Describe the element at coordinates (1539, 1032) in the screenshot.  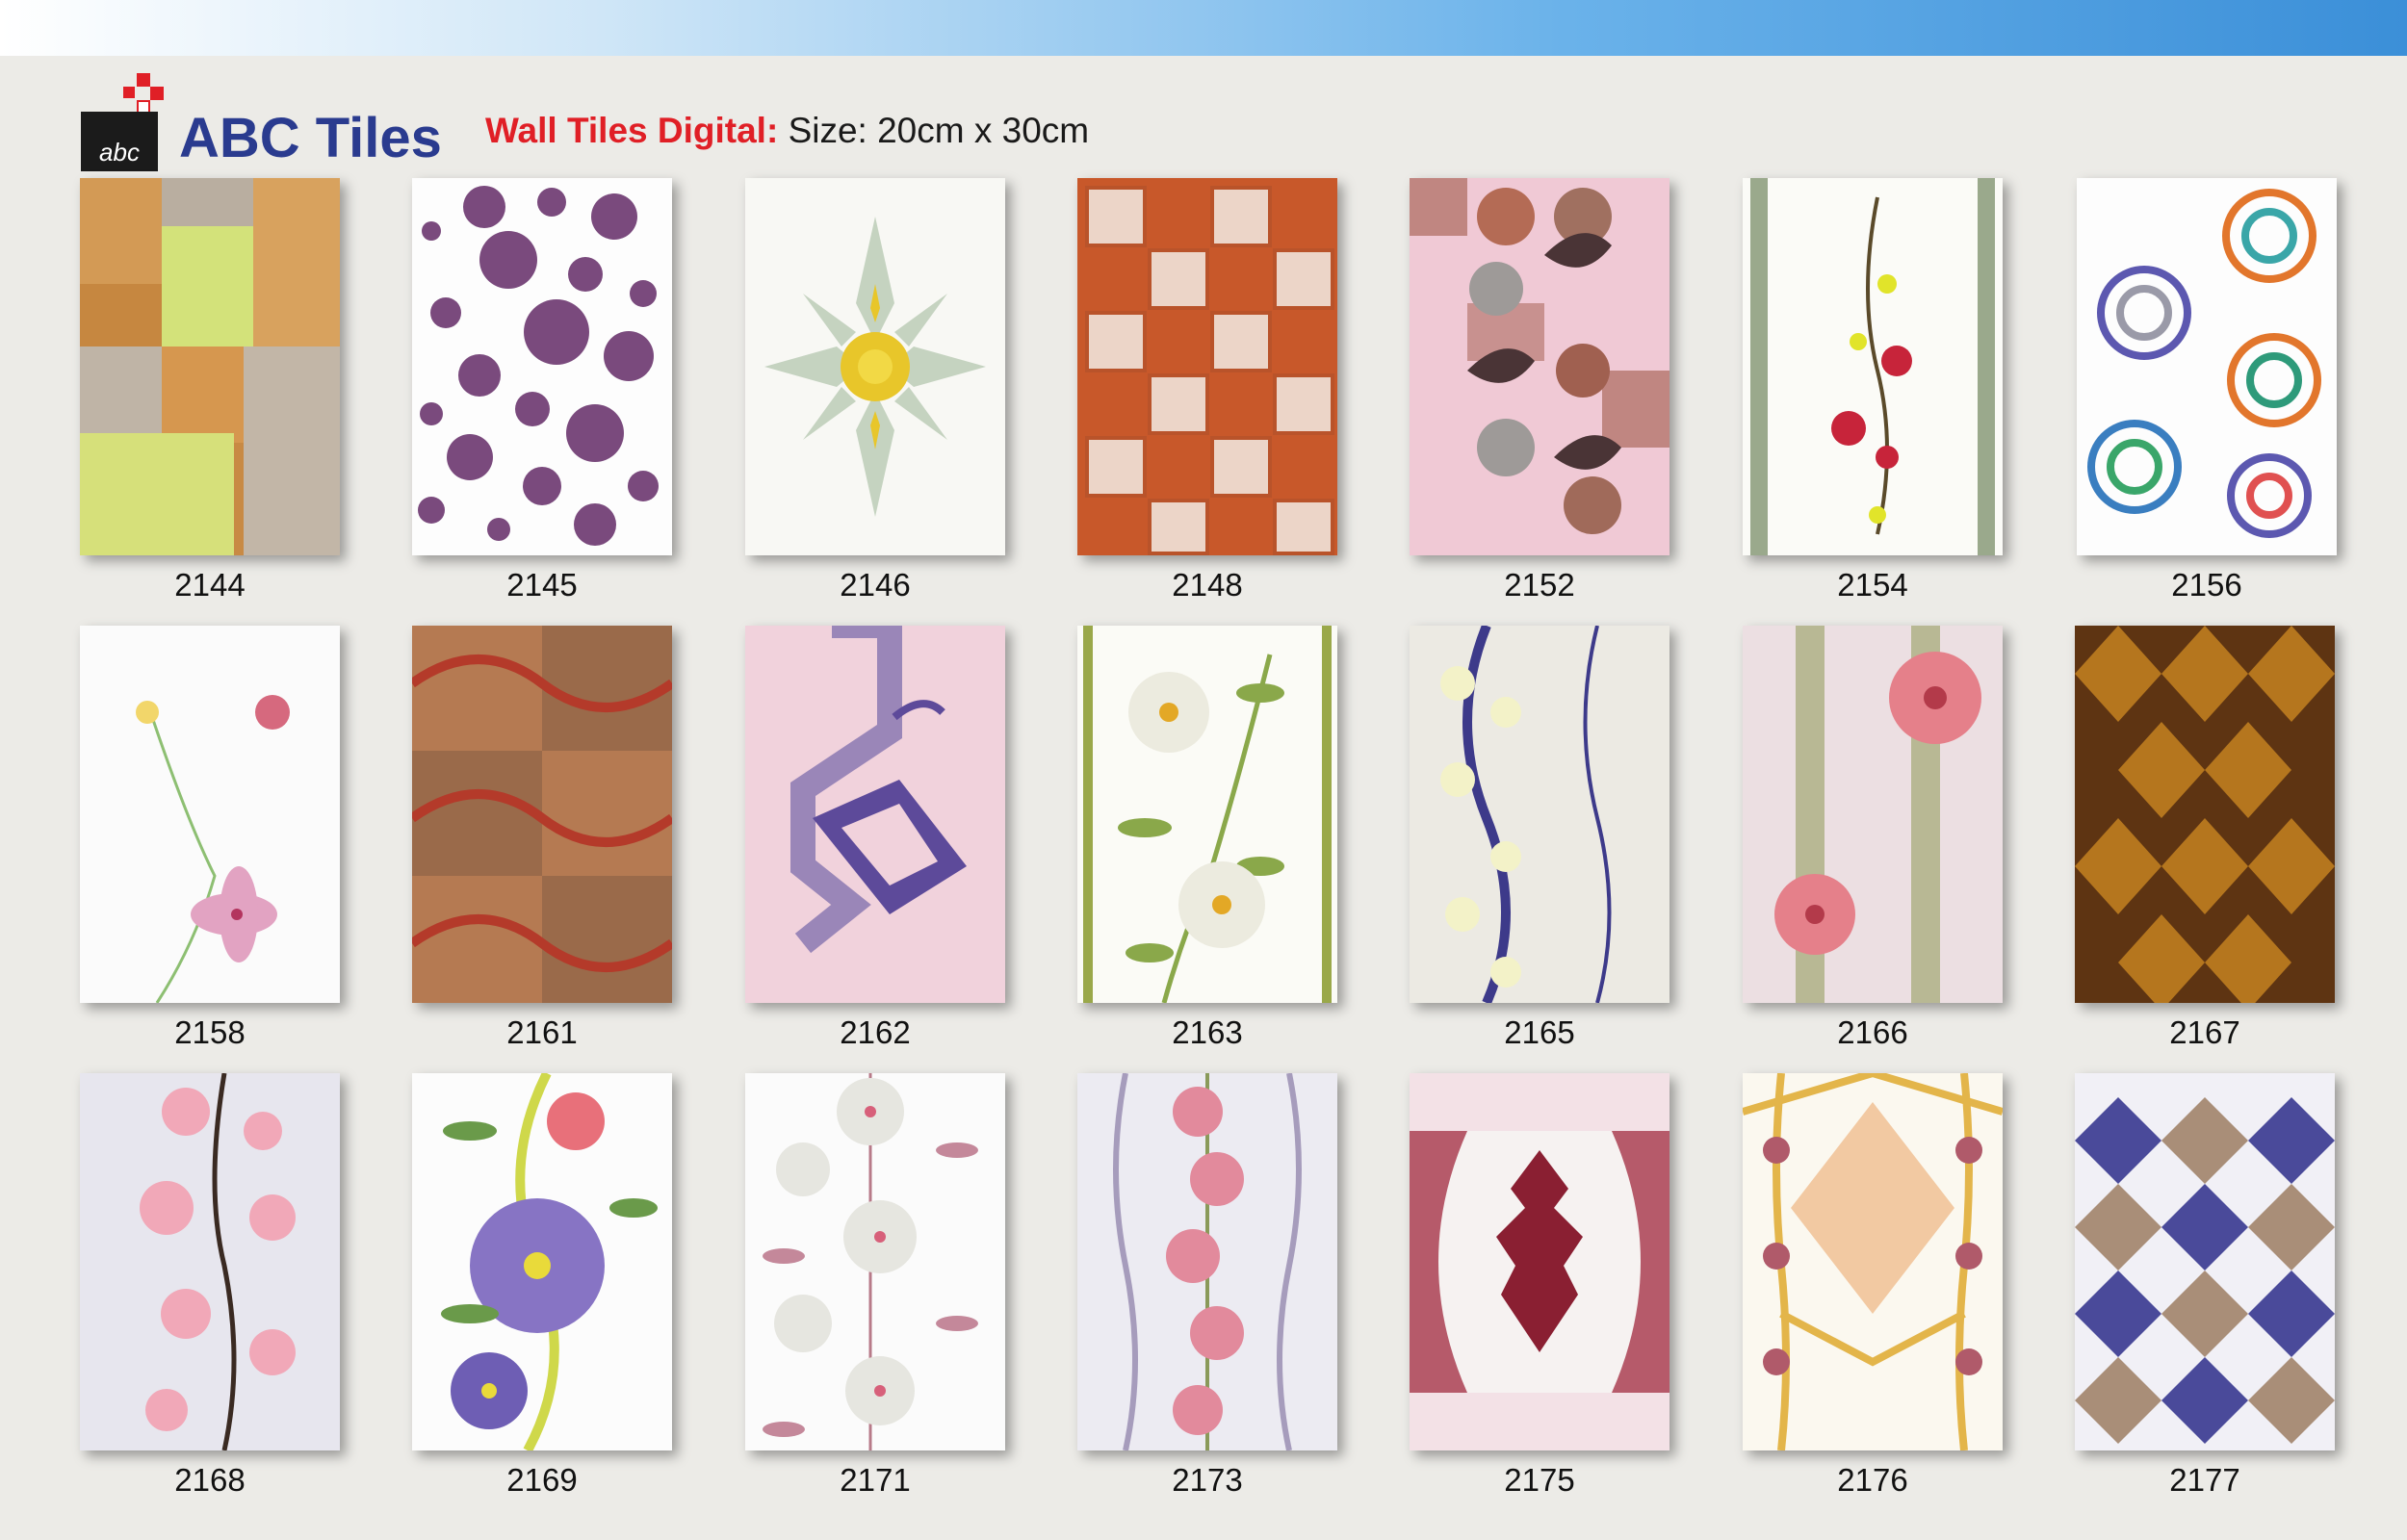
I see `tile-code: 2165` at that location.